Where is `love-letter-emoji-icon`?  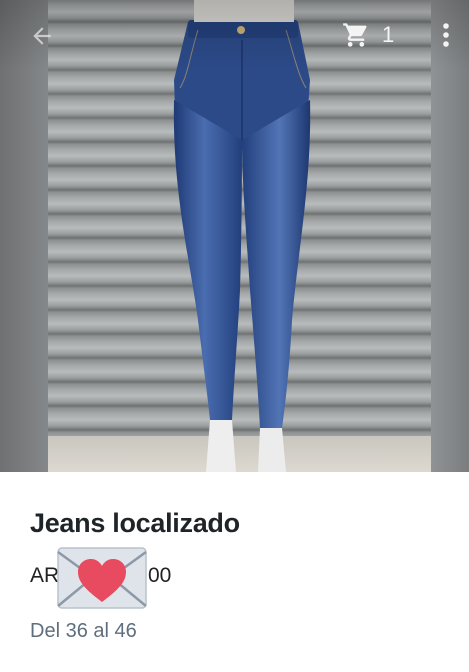 love-letter-emoji-icon is located at coordinates (102, 578).